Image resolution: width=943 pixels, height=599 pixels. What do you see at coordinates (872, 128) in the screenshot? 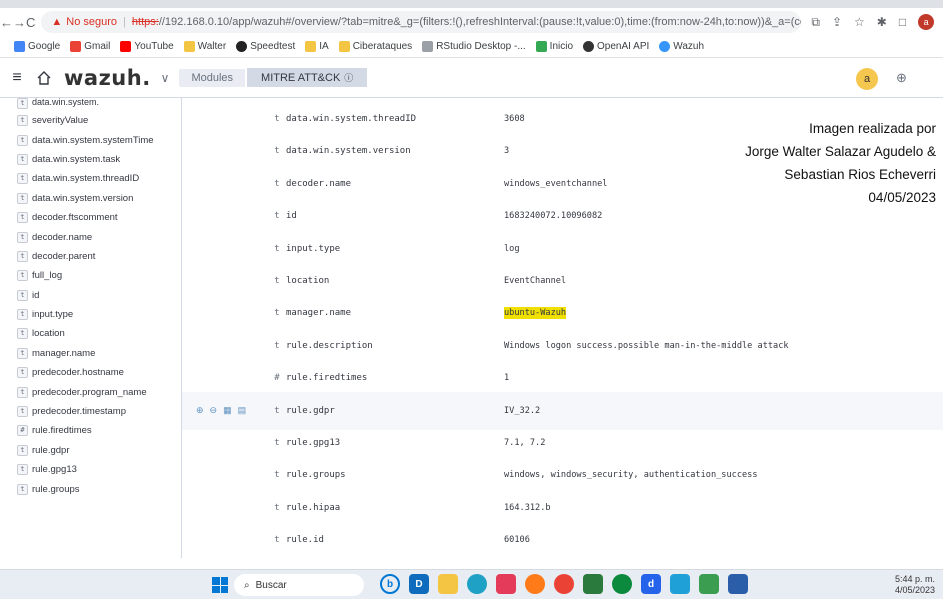
I see `watermark-line: Imagen realizada por` at bounding box center [872, 128].